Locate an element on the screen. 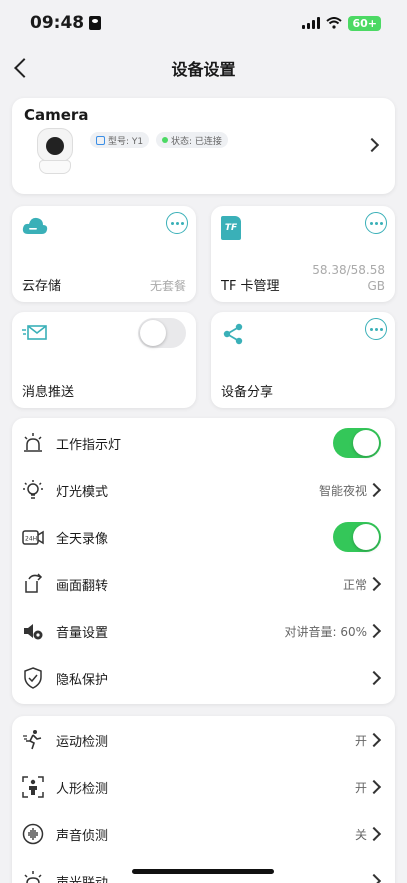  setting-value: 关 is located at coordinates (360, 835).